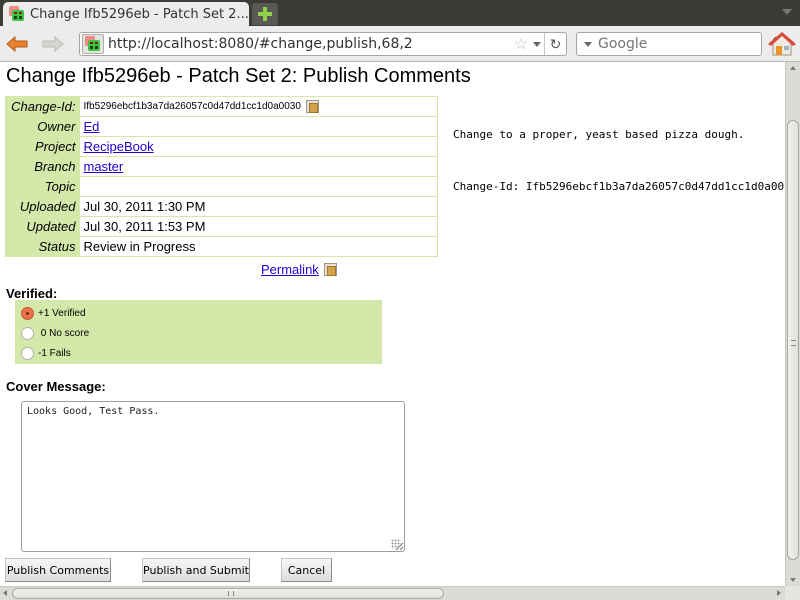 This screenshot has height=600, width=800. I want to click on publish-comments-button: Publish Comments, so click(58, 570).